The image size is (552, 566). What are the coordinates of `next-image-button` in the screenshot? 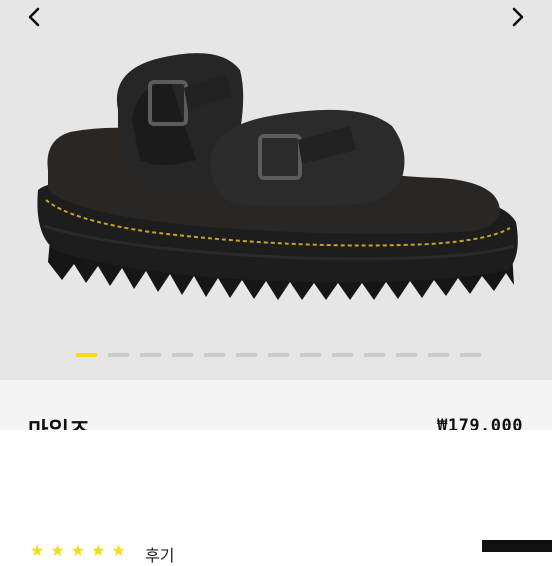 It's located at (518, 17).